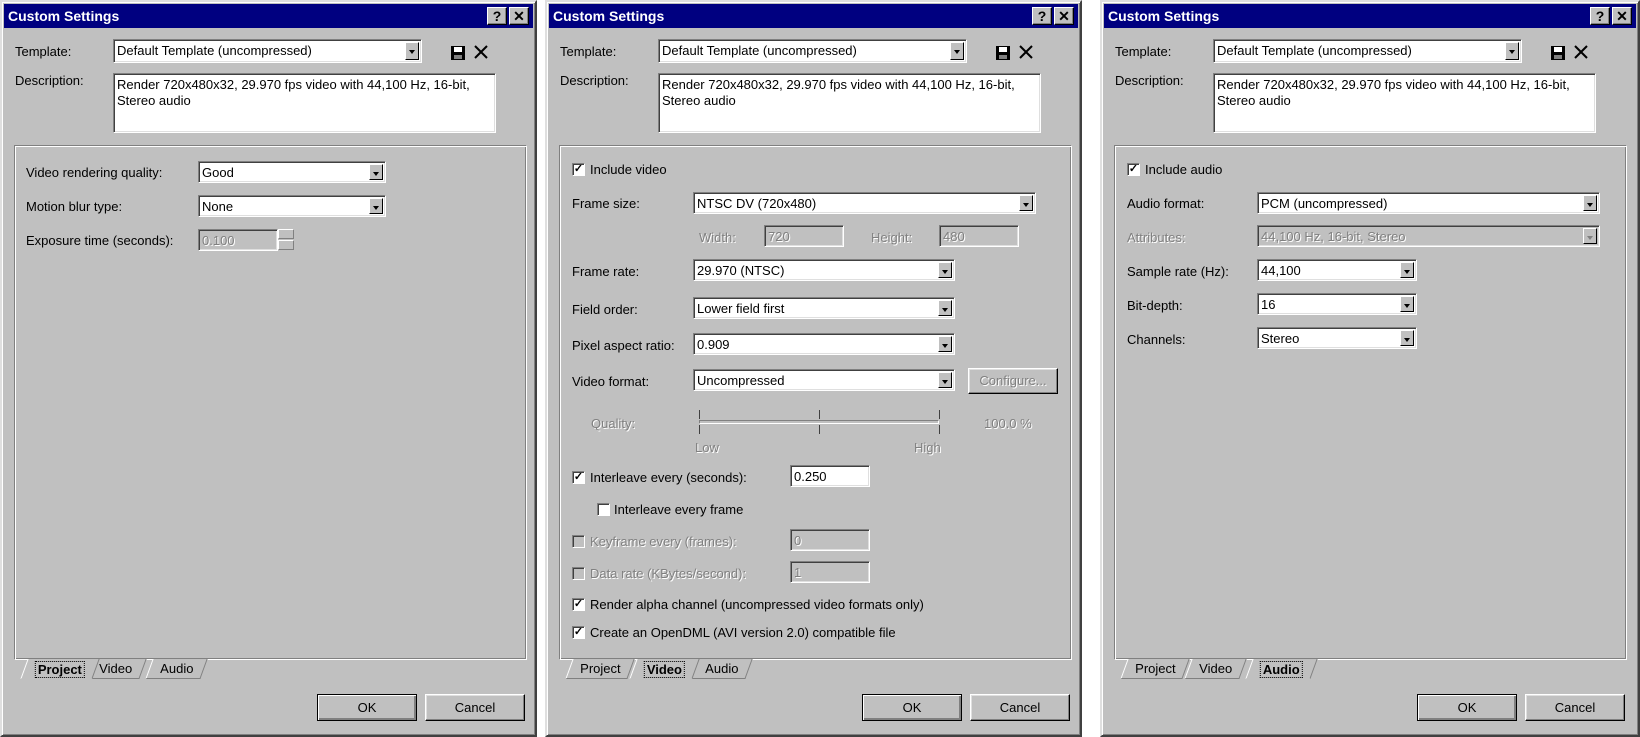  I want to click on exposure-field: 0.100, so click(238, 240).